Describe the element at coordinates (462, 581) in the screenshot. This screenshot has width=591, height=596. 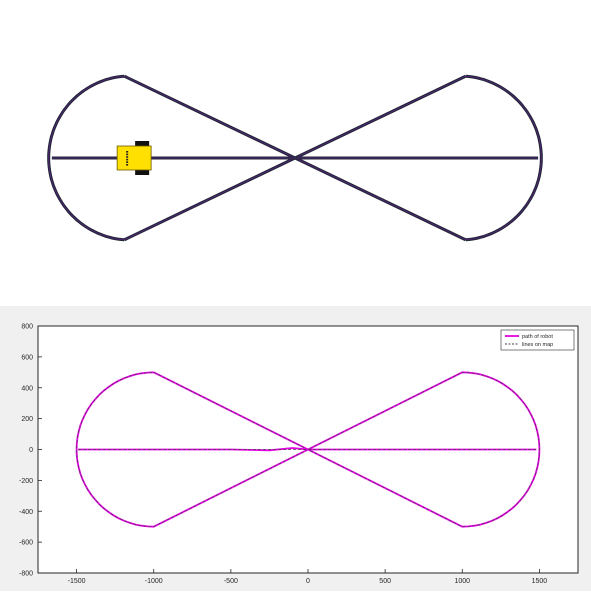
I see `x-tick-label: 1000` at that location.